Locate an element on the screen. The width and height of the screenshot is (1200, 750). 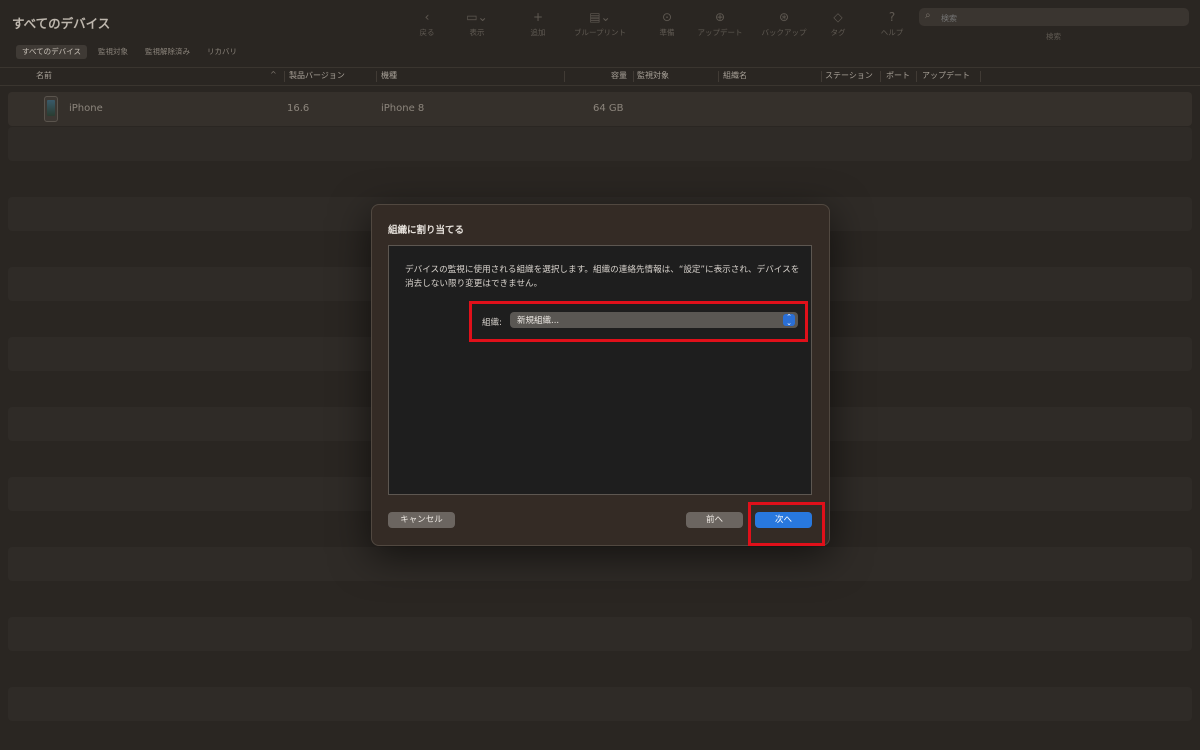
backup-label: バックアップ is located at coordinates (784, 32).